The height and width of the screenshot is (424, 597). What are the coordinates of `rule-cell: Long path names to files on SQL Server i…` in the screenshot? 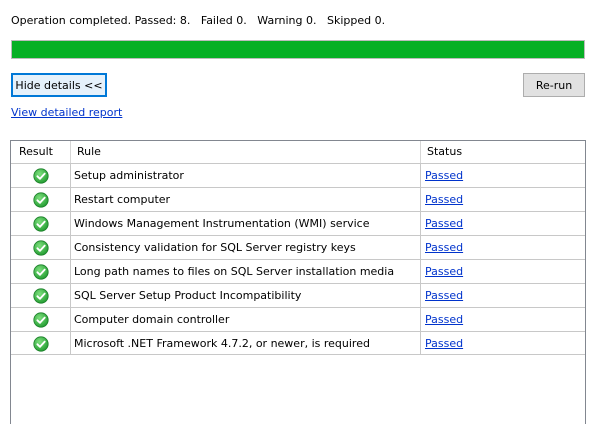 It's located at (246, 271).